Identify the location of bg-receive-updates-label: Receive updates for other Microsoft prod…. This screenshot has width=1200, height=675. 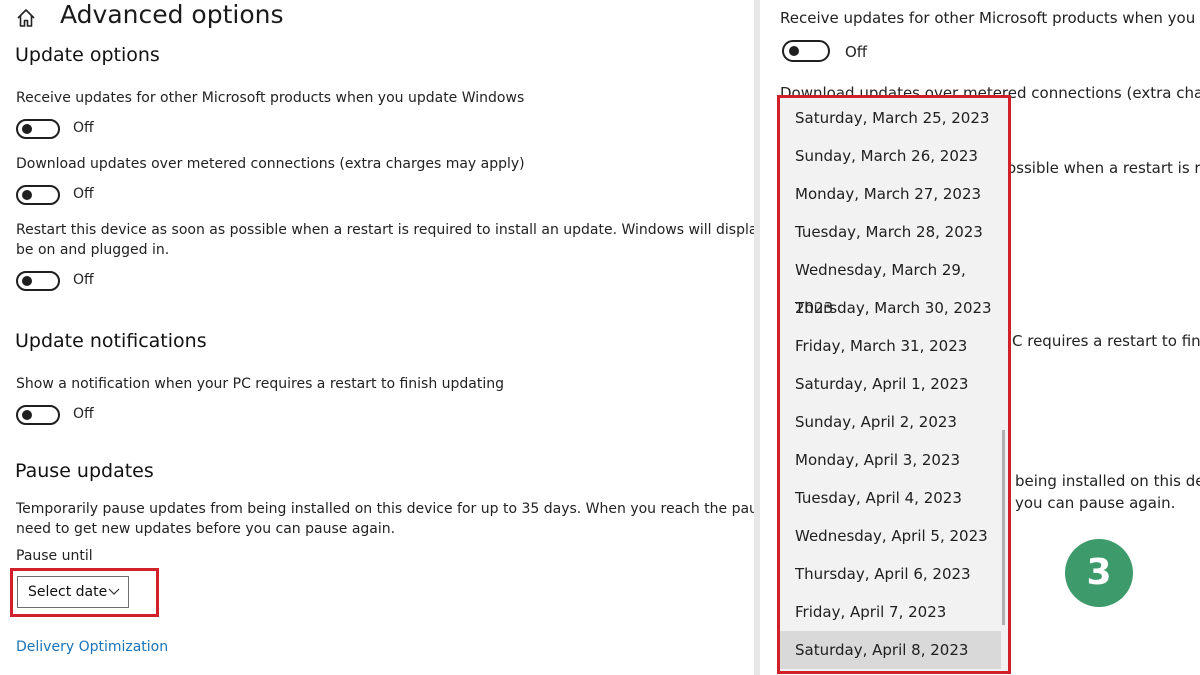
(990, 18).